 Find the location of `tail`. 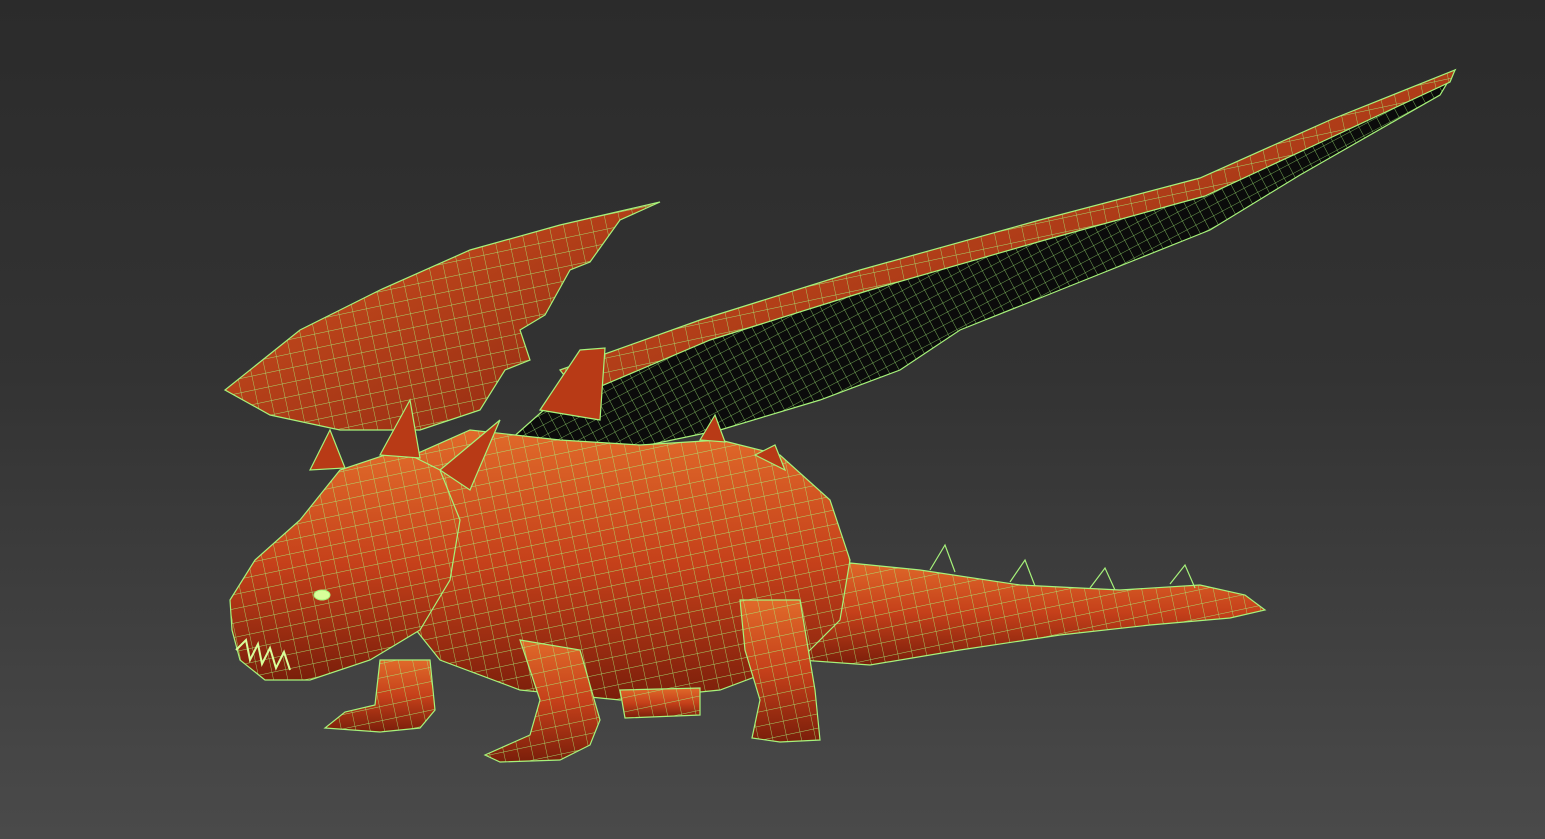

tail is located at coordinates (1033, 604).